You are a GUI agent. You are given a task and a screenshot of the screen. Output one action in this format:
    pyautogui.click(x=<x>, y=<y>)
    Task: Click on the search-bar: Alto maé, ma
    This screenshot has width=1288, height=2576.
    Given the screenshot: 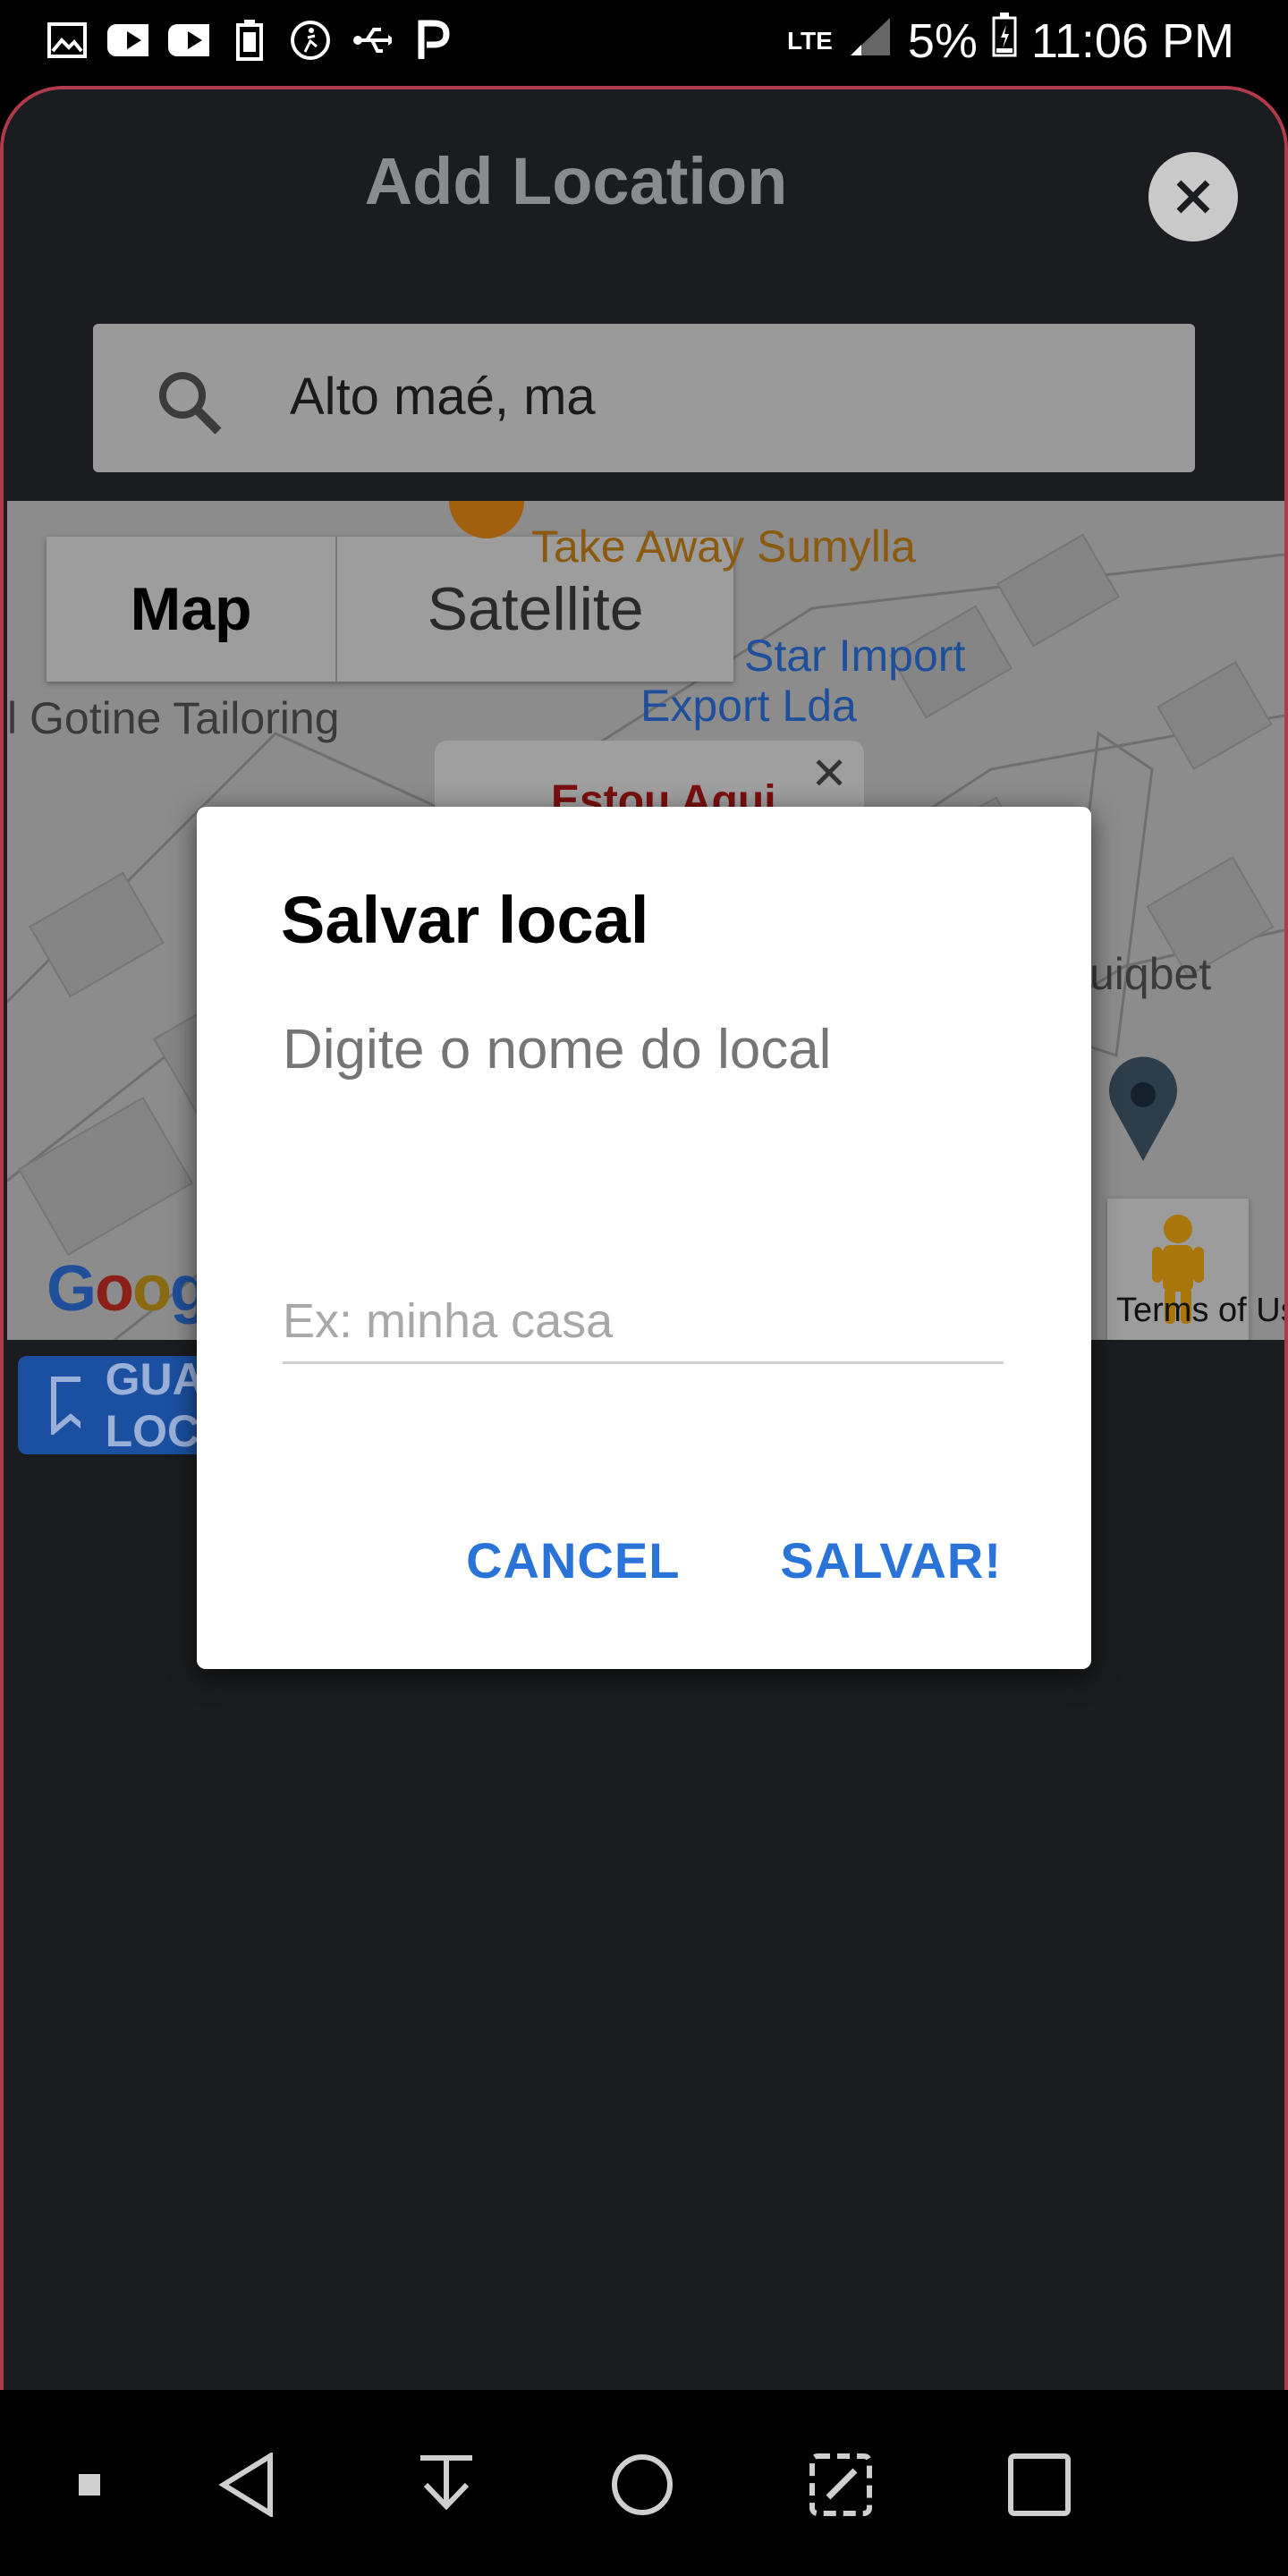 What is the action you would take?
    pyautogui.click(x=644, y=398)
    